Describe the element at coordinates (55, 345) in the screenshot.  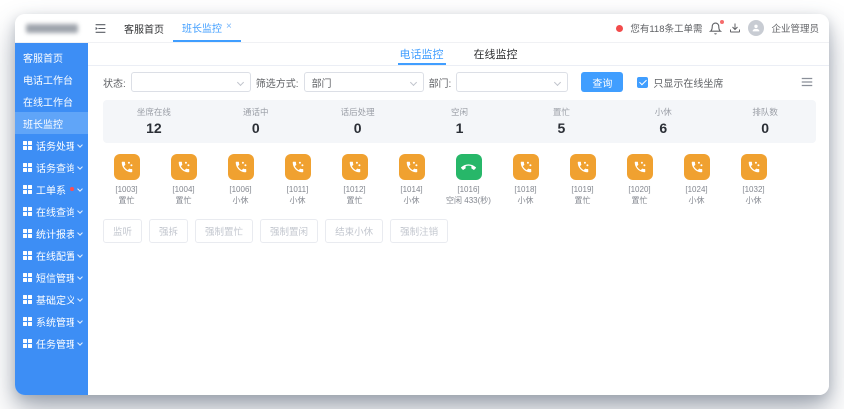
I see `sidebar-item-label: 任务管理` at that location.